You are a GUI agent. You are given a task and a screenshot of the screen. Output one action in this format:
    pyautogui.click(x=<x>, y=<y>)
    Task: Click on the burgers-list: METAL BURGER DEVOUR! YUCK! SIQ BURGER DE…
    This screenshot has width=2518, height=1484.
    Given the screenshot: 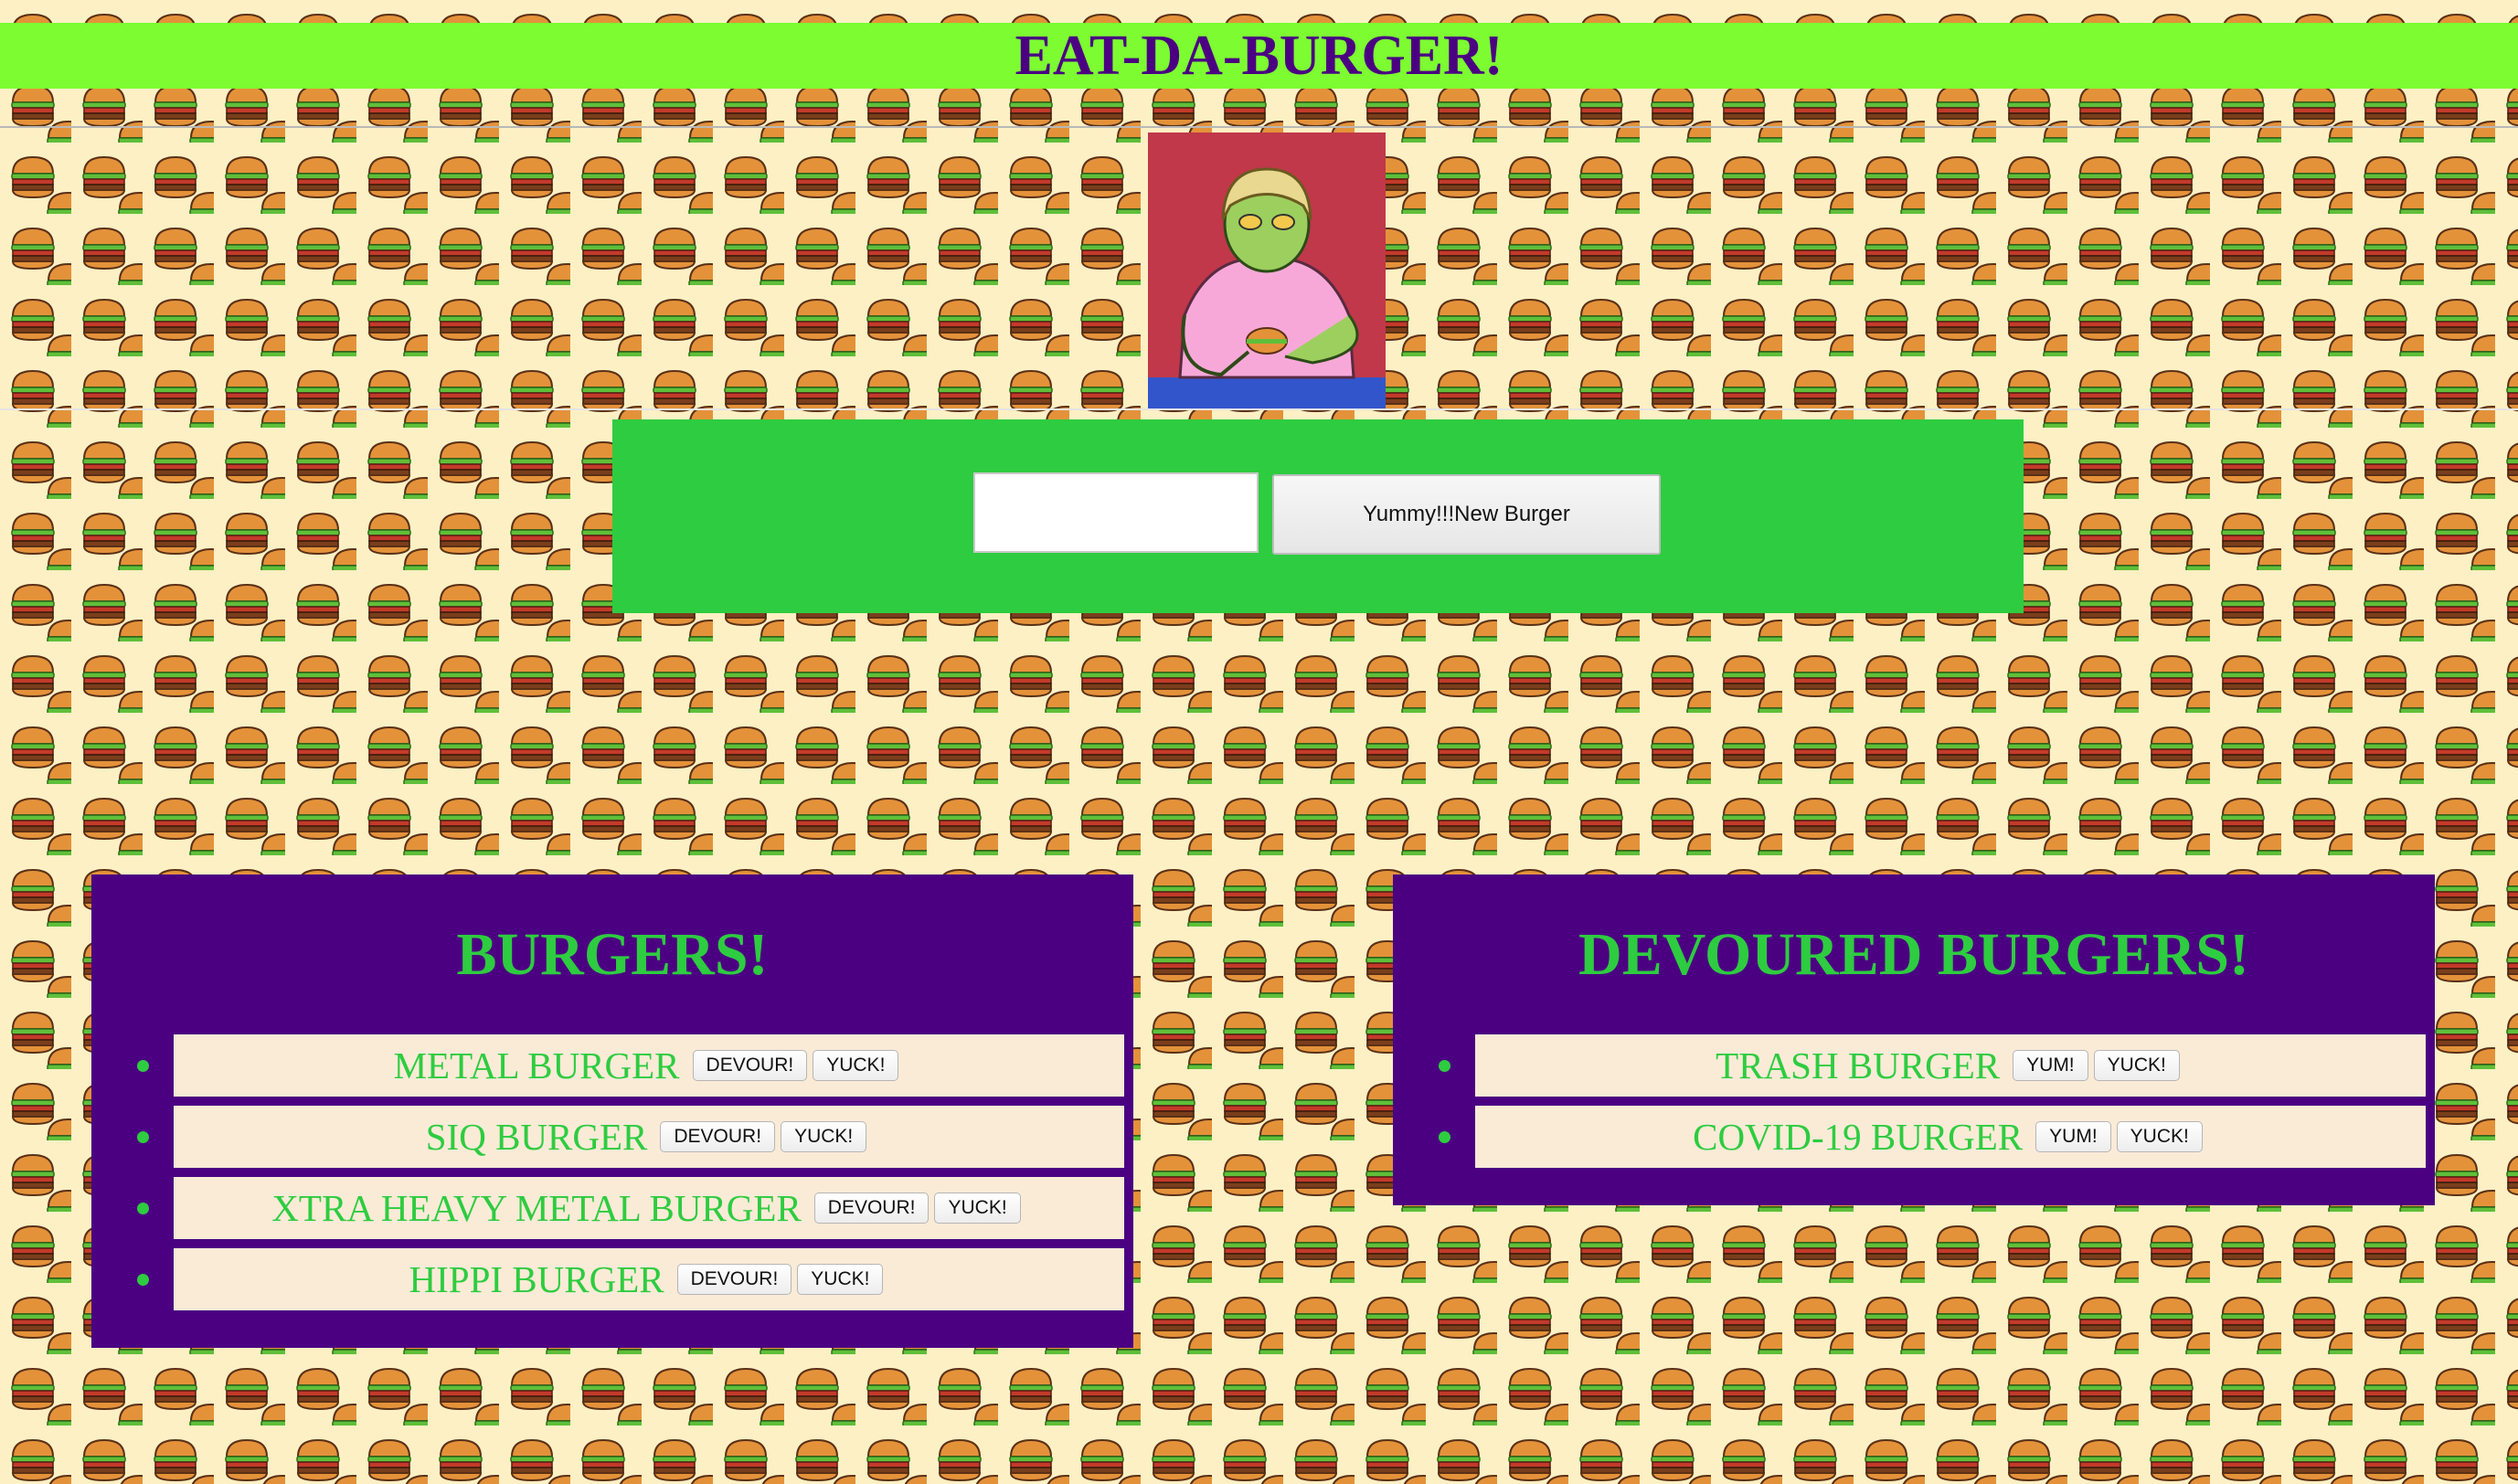 What is the action you would take?
    pyautogui.click(x=612, y=1177)
    